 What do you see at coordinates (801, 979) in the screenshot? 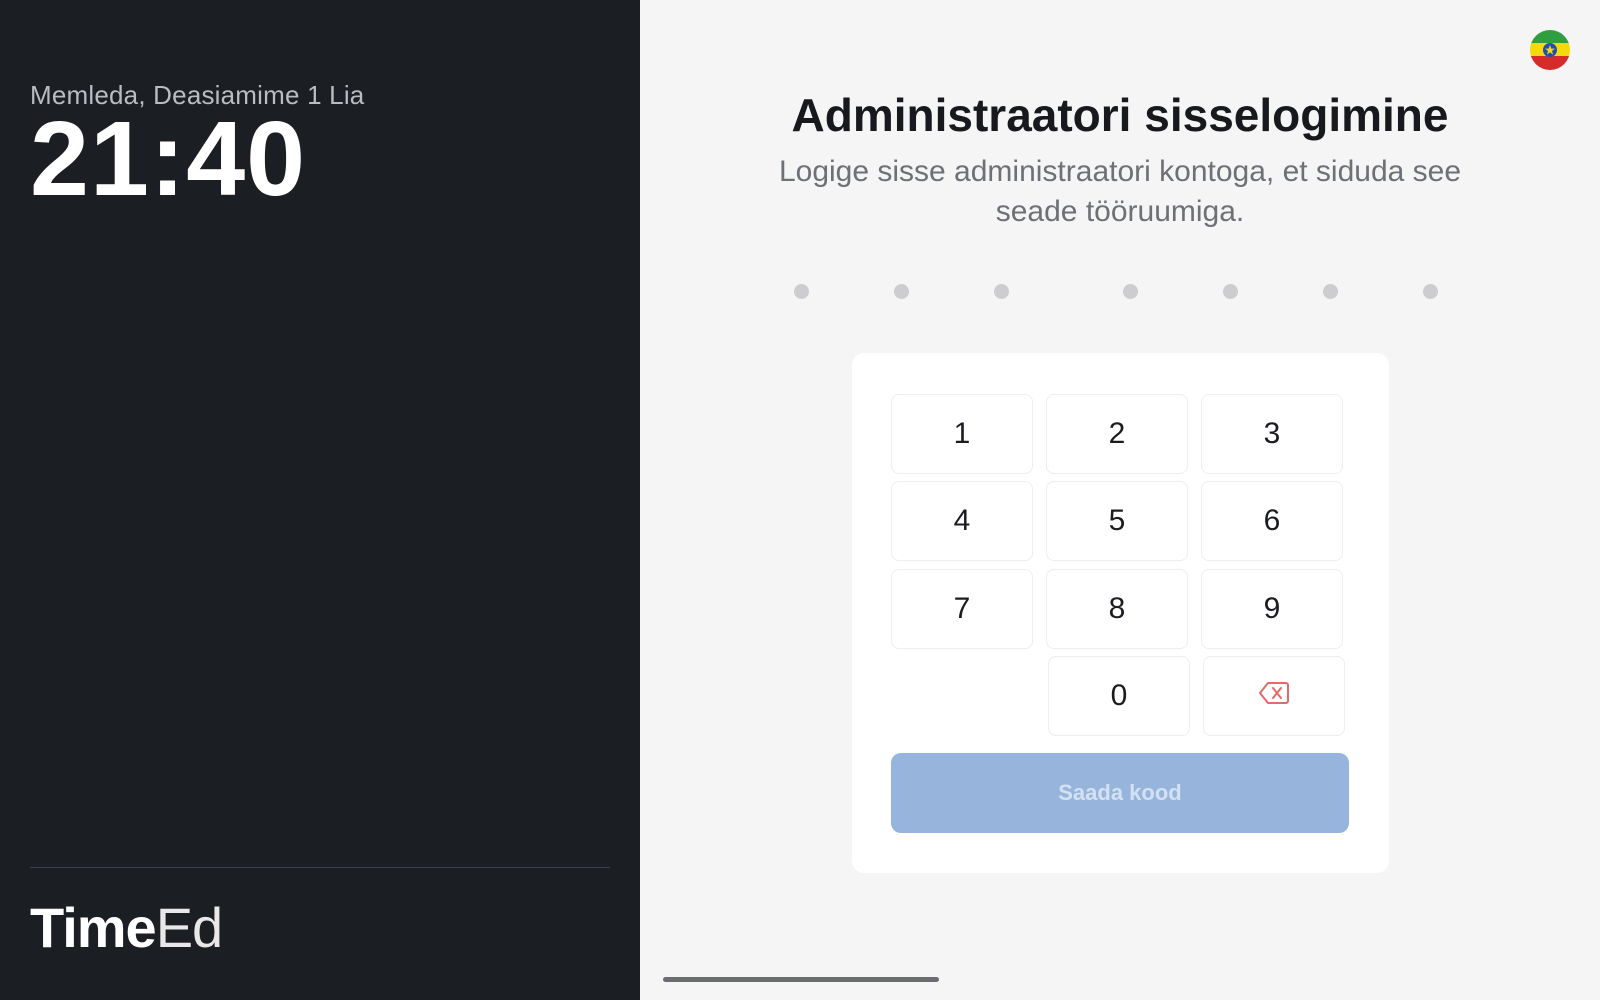
I see `home-indicator` at bounding box center [801, 979].